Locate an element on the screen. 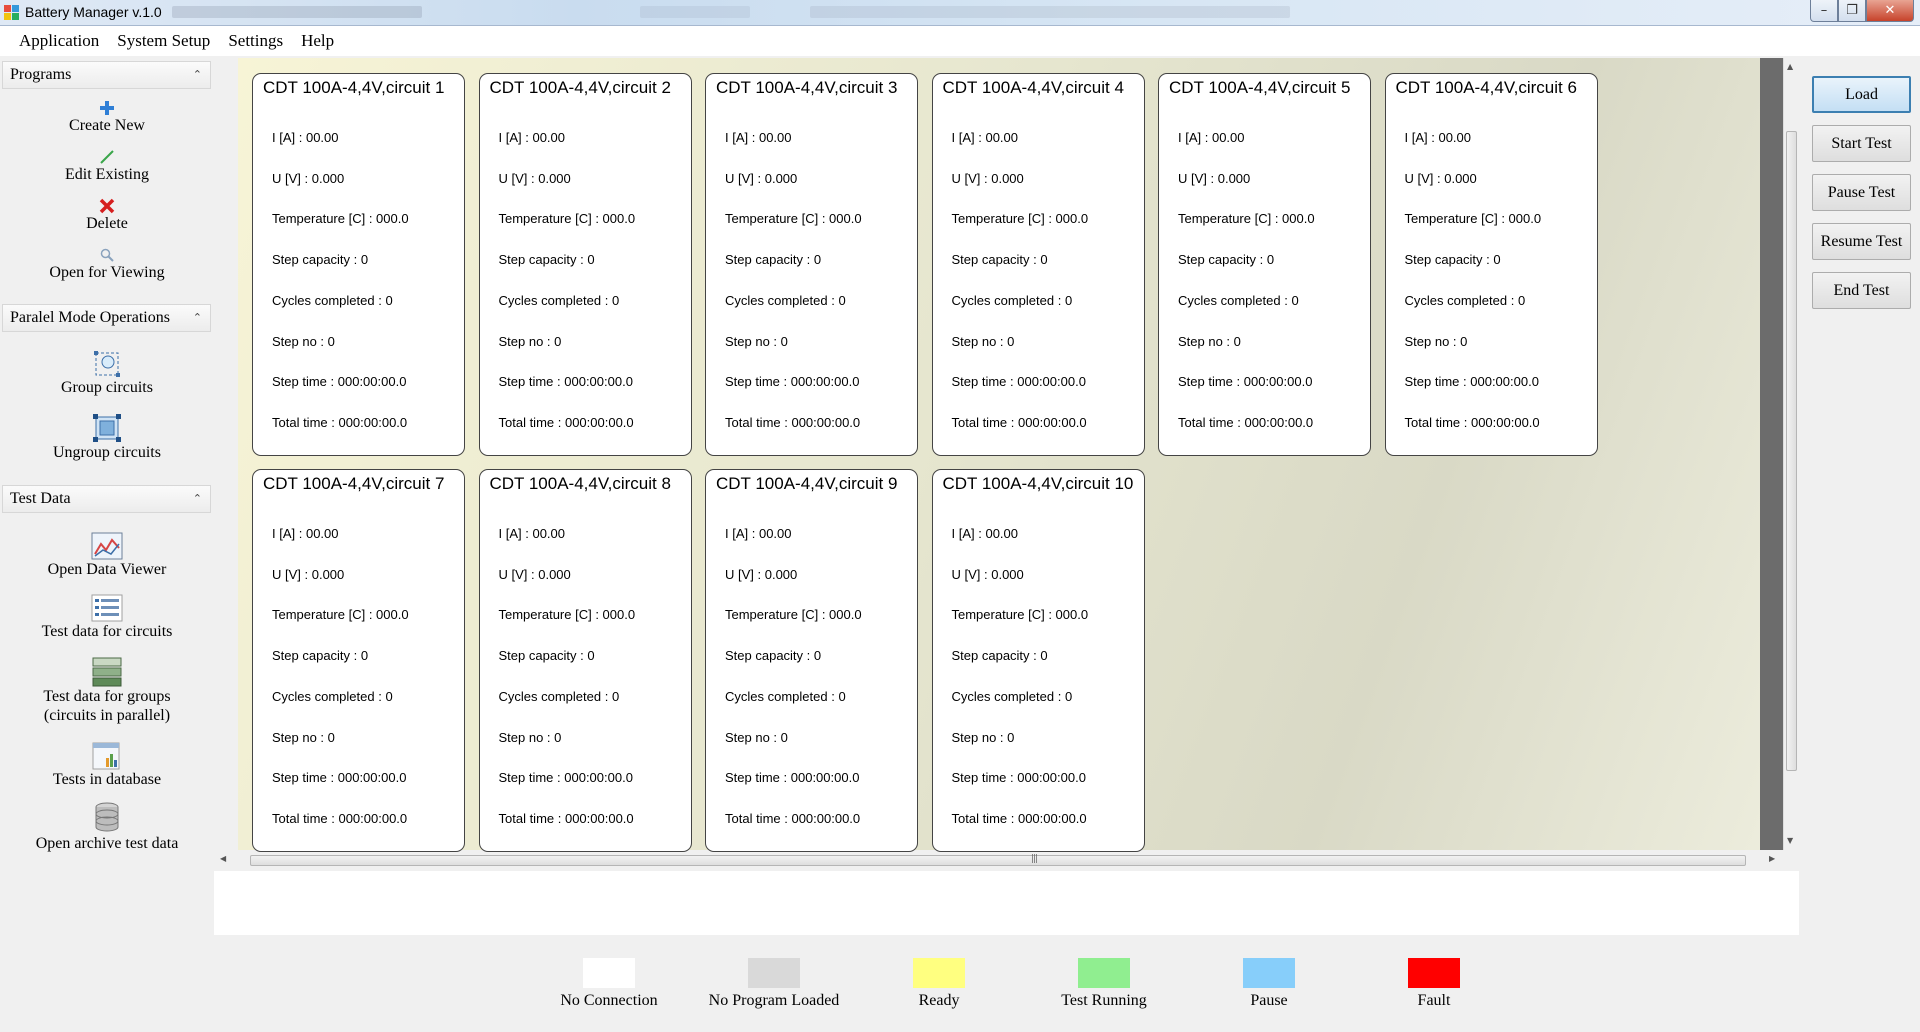 The width and height of the screenshot is (1920, 1032). app-icon is located at coordinates (12, 13).